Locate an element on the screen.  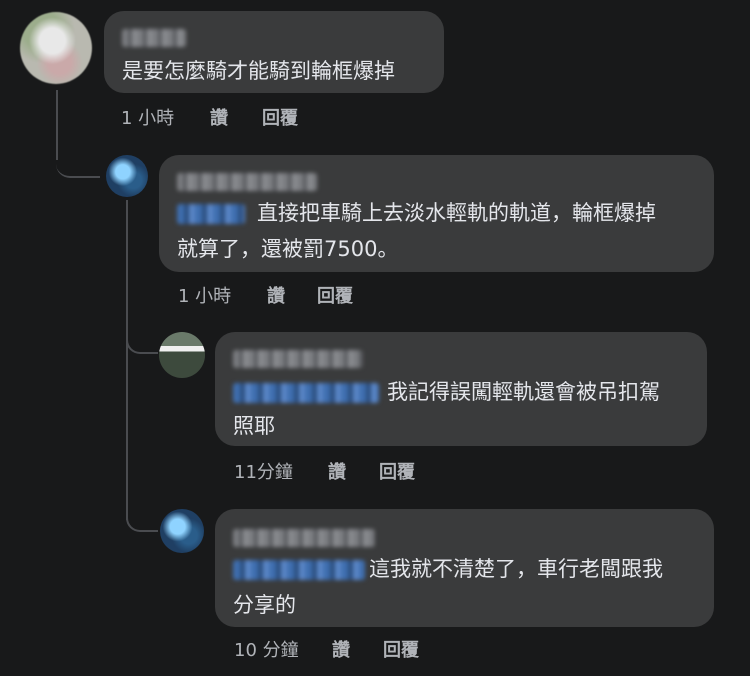
comment-time: 11分鐘 is located at coordinates (263, 471).